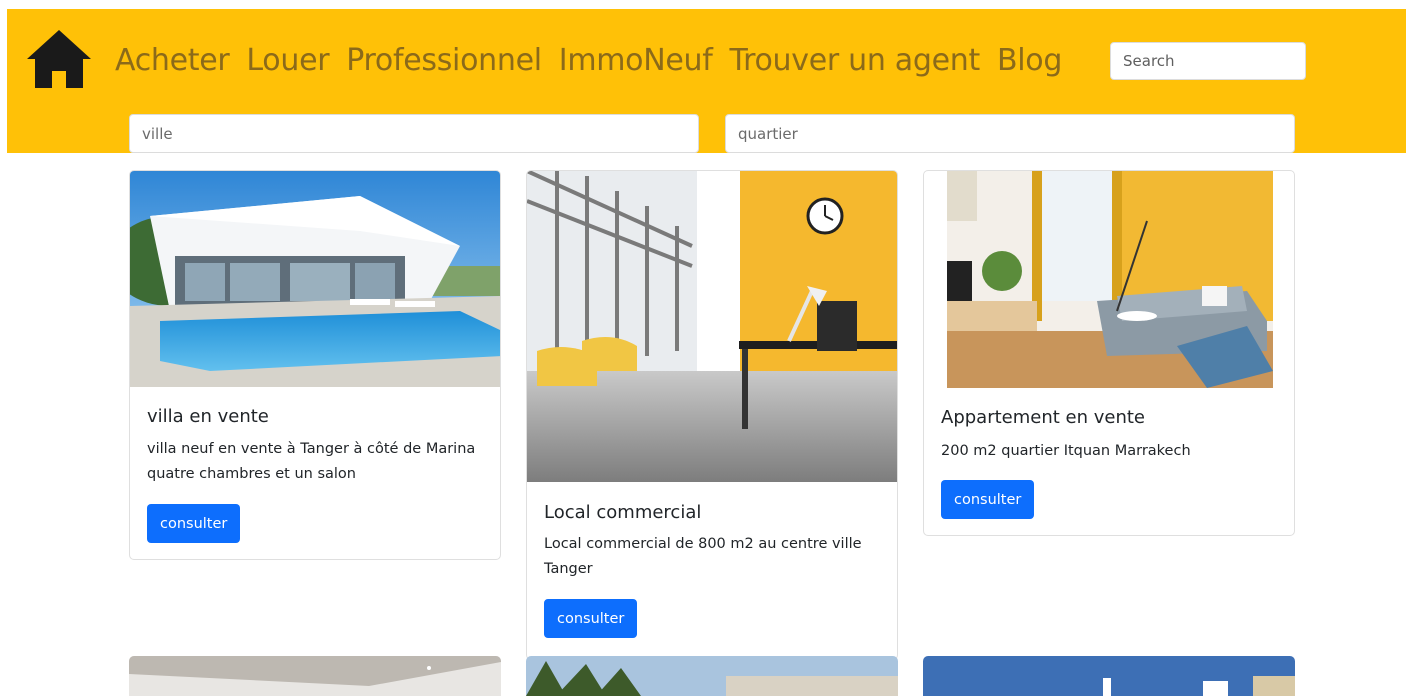 This screenshot has height=696, width=1406. Describe the element at coordinates (1010, 133) in the screenshot. I see `quartier-input` at that location.